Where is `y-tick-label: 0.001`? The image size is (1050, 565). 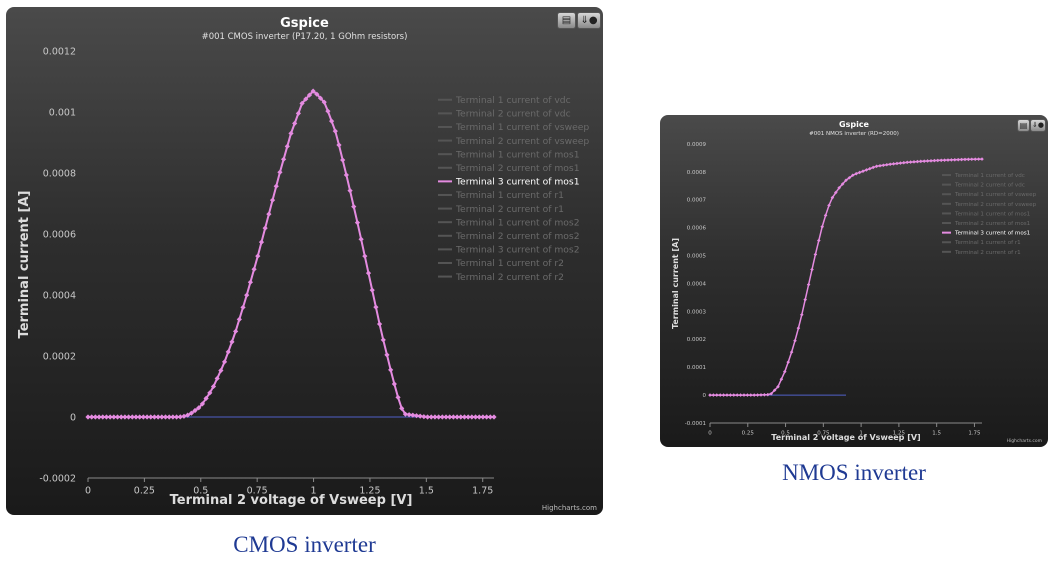 y-tick-label: 0.001 is located at coordinates (62, 112).